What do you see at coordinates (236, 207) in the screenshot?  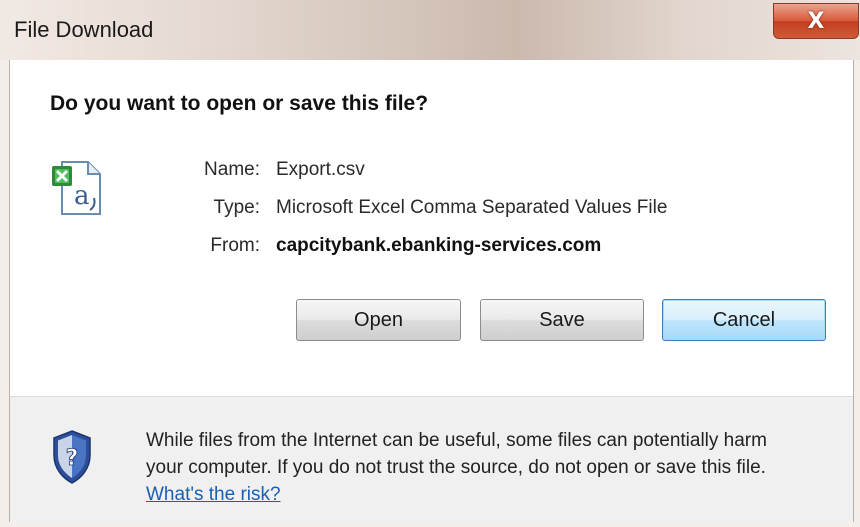 I see `type-label: Type:` at bounding box center [236, 207].